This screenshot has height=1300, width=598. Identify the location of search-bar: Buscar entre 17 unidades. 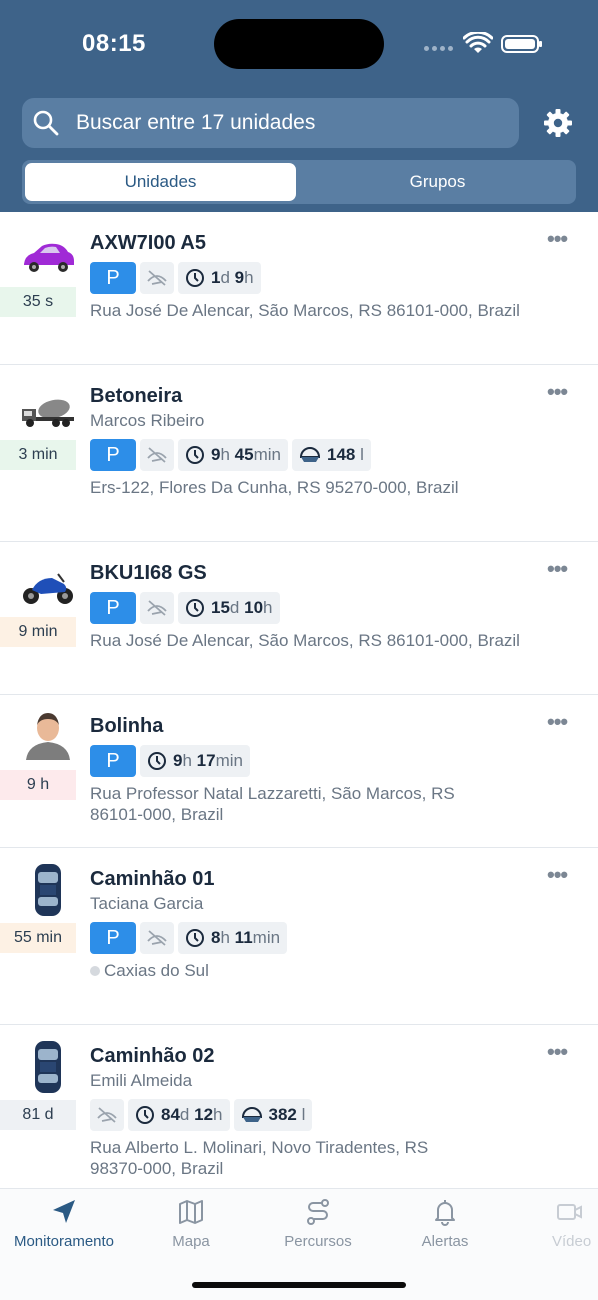
(270, 123).